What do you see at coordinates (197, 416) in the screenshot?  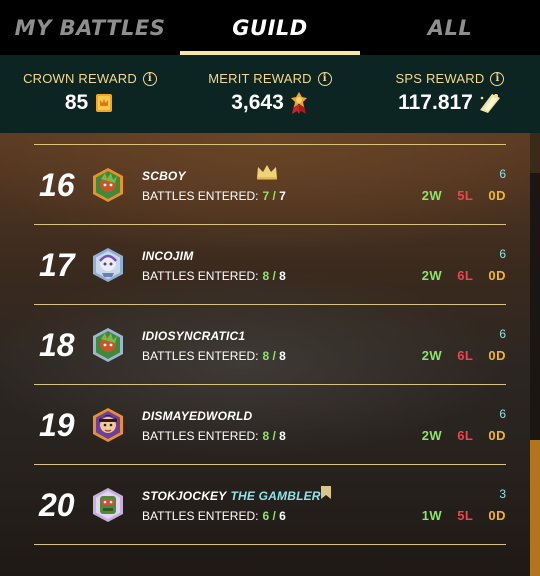 I see `player-name: DISMAYEDWORLD` at bounding box center [197, 416].